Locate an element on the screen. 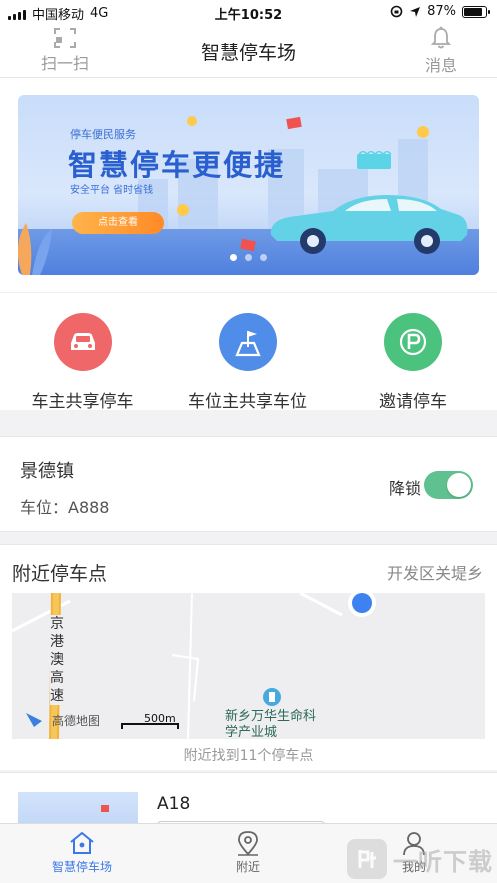 This screenshot has height=883, width=497. banner-cta-button: 点击查看 is located at coordinates (118, 223).